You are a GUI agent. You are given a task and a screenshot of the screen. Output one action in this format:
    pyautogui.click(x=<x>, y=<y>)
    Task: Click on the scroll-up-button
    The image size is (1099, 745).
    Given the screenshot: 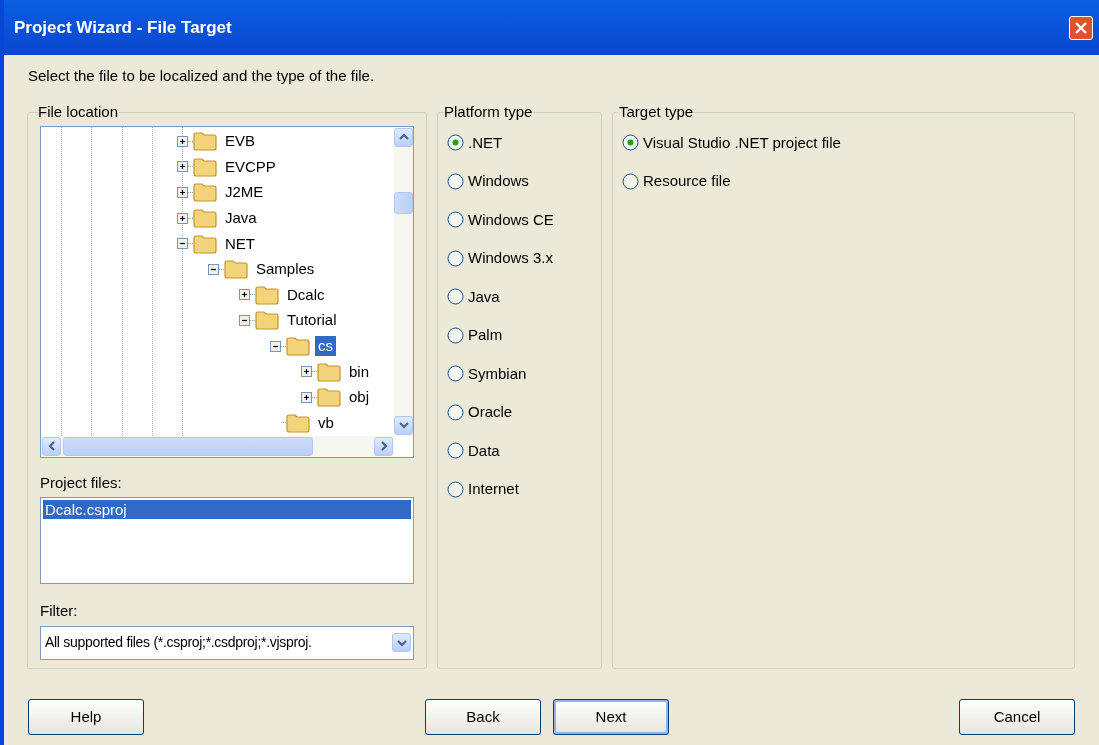 What is the action you would take?
    pyautogui.click(x=403, y=137)
    